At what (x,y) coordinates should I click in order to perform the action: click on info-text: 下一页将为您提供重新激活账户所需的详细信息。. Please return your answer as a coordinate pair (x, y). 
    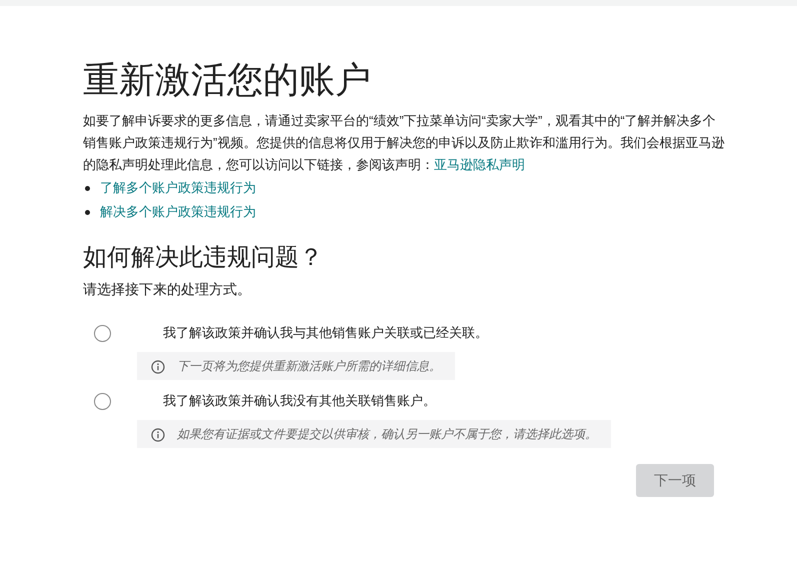
    Looking at the image, I should click on (309, 366).